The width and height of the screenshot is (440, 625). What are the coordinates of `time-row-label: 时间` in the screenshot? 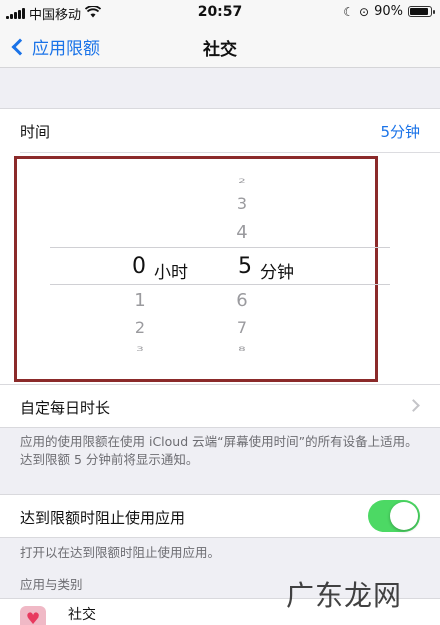 It's located at (35, 132).